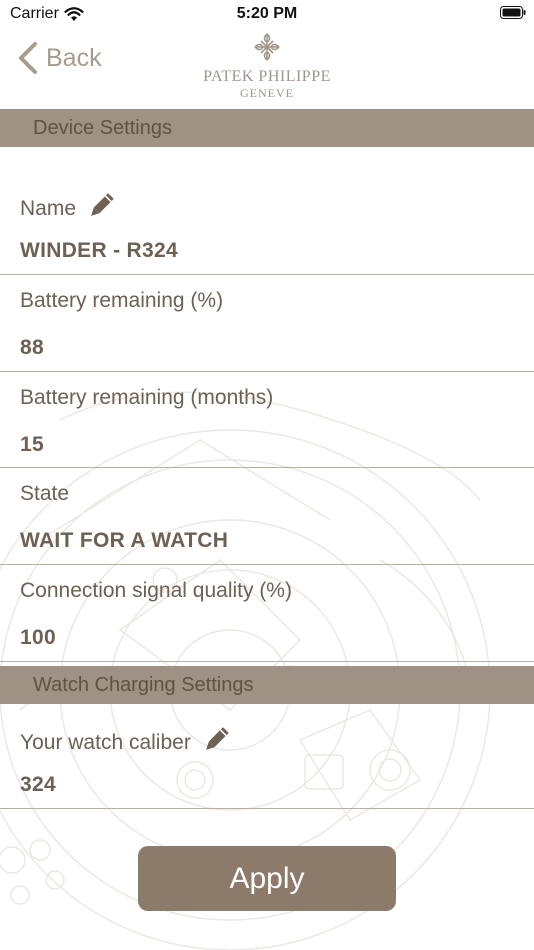  Describe the element at coordinates (147, 397) in the screenshot. I see `setting-label: Battery remaining (months)` at that location.